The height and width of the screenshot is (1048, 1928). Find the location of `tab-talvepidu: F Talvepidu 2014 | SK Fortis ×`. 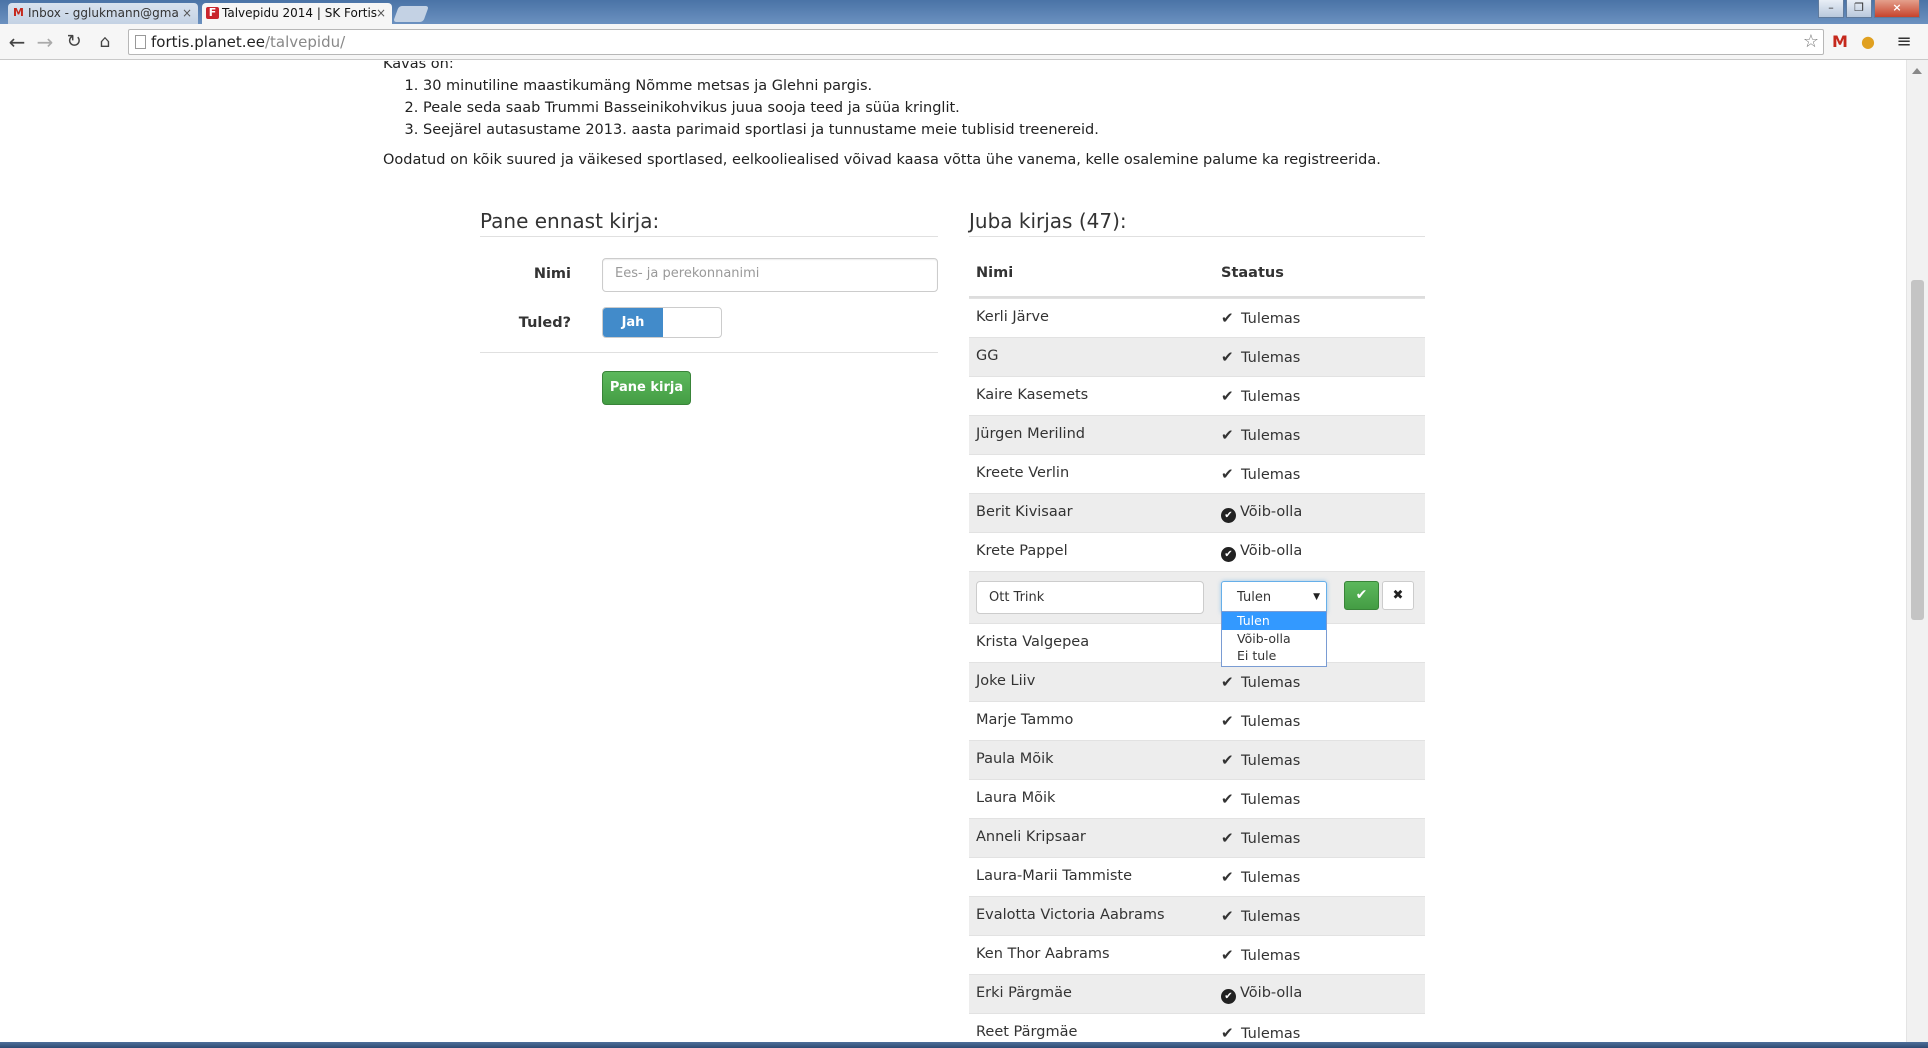

tab-talvepidu: F Talvepidu 2014 | SK Fortis × is located at coordinates (297, 13).